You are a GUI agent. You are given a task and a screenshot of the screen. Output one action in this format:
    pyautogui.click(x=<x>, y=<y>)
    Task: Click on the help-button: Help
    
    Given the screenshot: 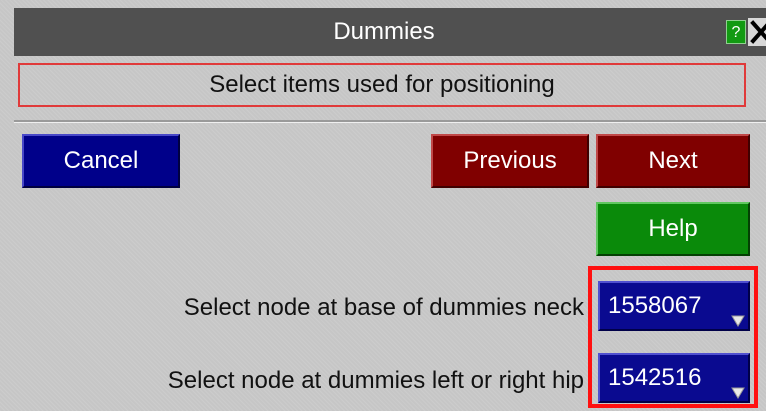 What is the action you would take?
    pyautogui.click(x=673, y=229)
    